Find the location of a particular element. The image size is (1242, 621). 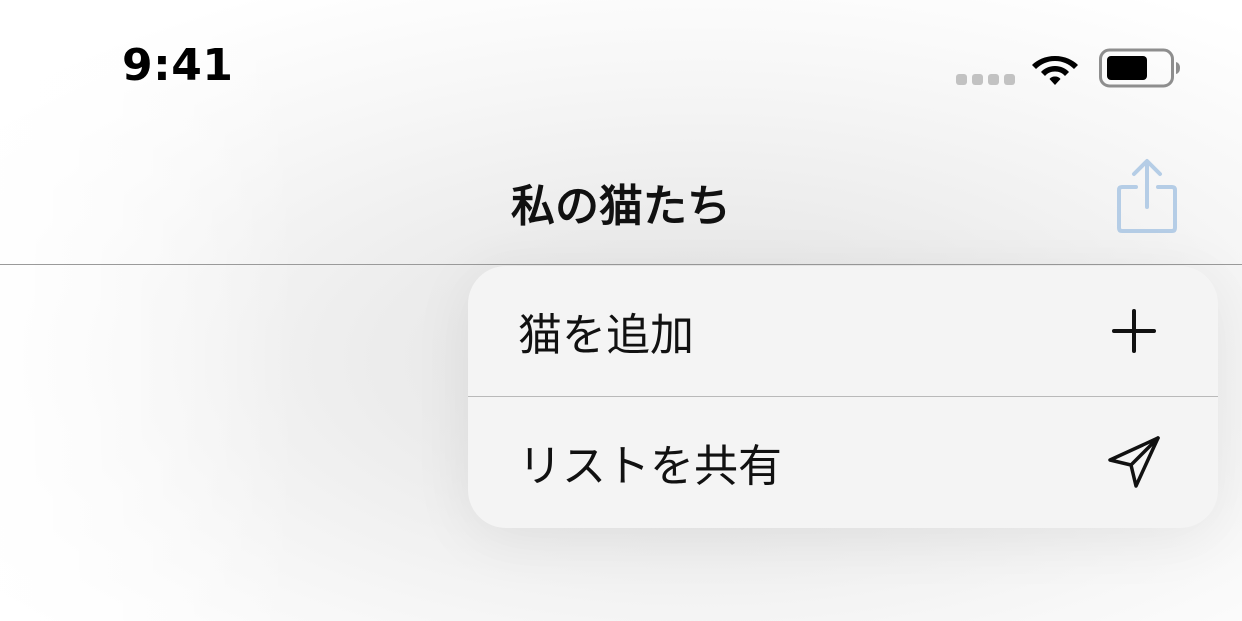

share-icon is located at coordinates (1147, 196).